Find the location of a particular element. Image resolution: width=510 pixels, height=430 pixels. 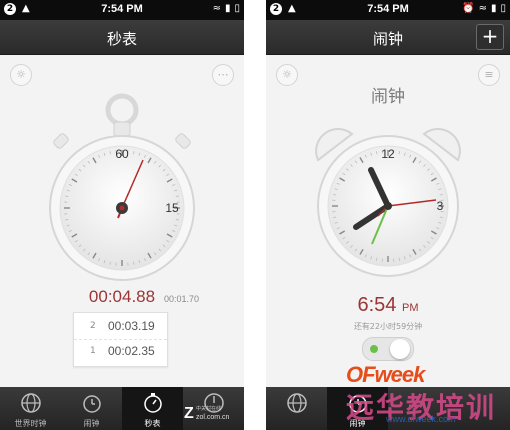

tab-alarm: 闹钟 is located at coordinates (91, 408).